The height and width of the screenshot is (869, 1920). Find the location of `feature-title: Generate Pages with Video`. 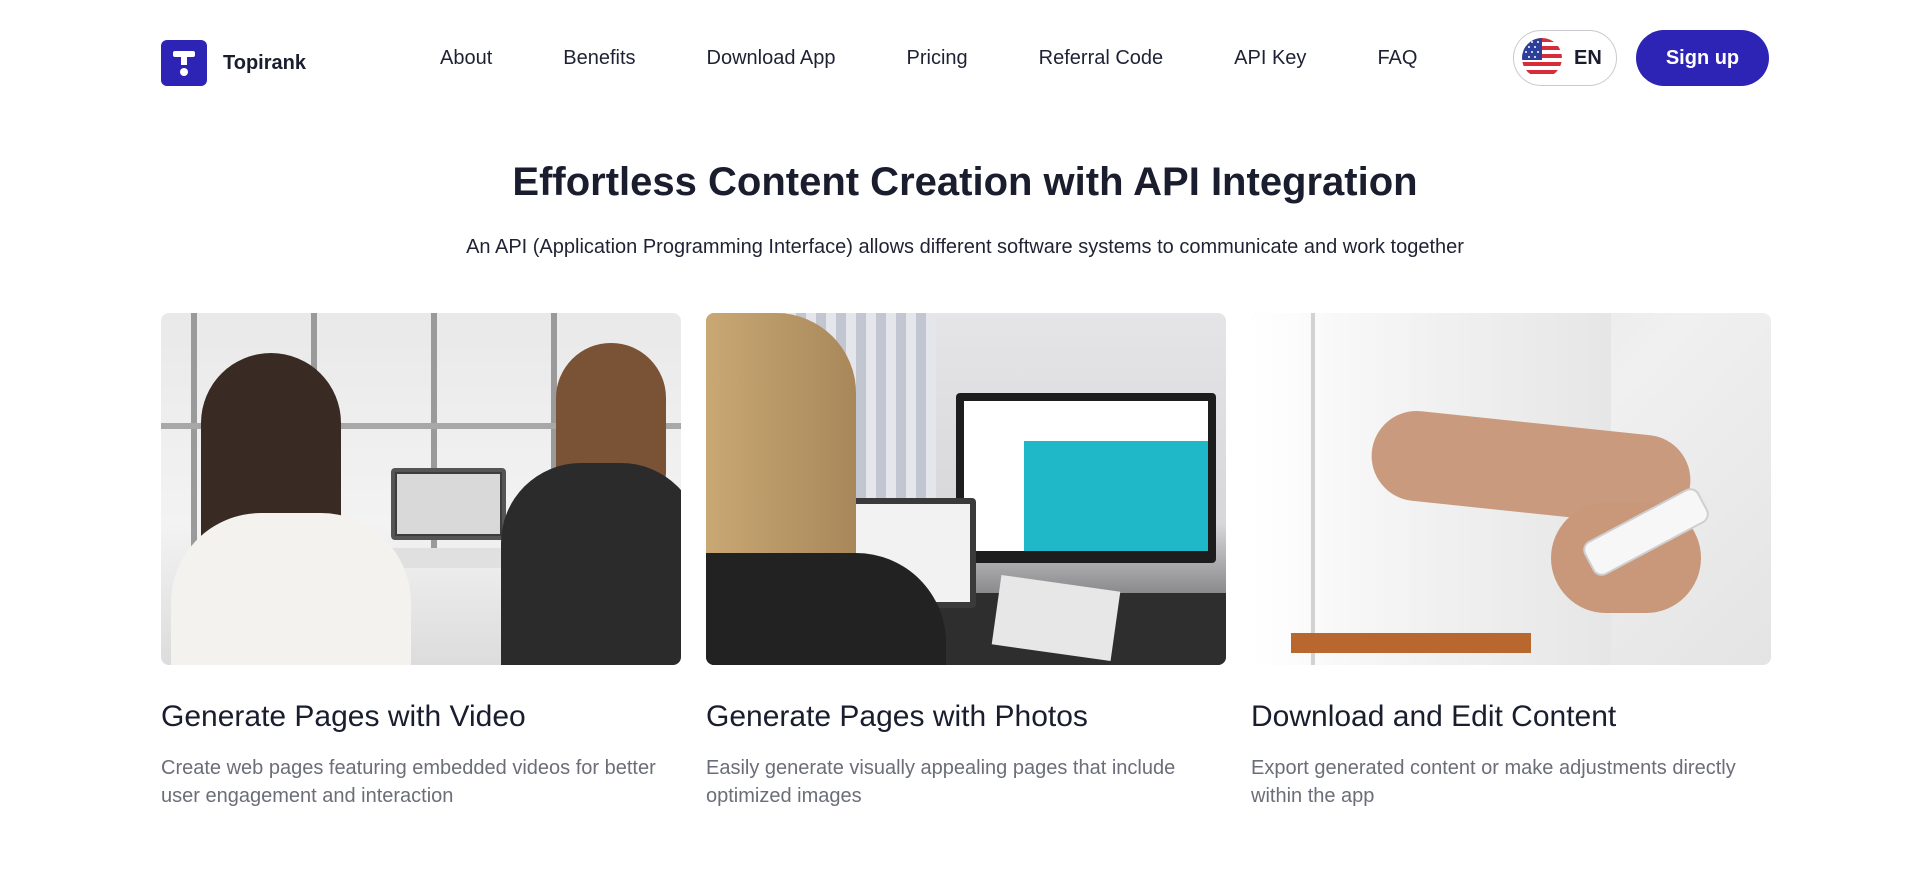

feature-title: Generate Pages with Video is located at coordinates (343, 716).